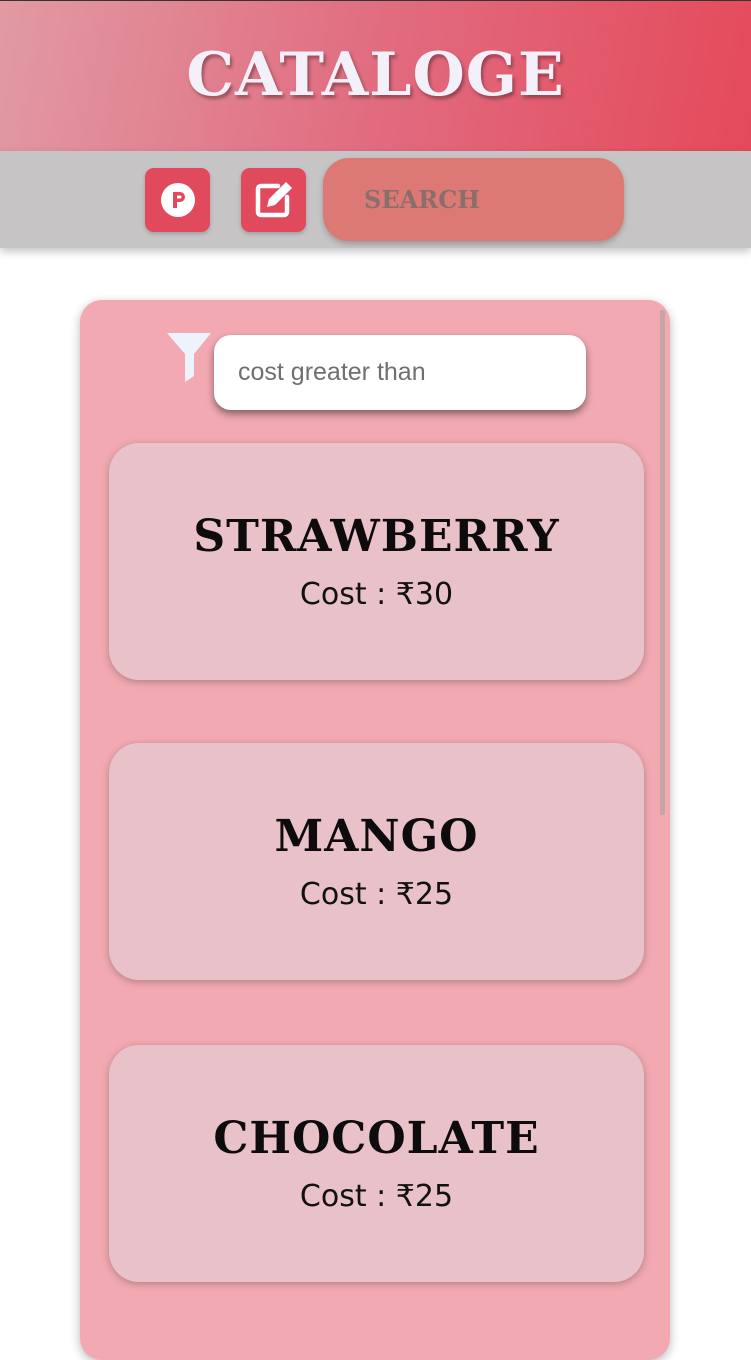 The height and width of the screenshot is (1360, 751). Describe the element at coordinates (376, 1138) in the screenshot. I see `product-name: CHOCOLATE` at that location.